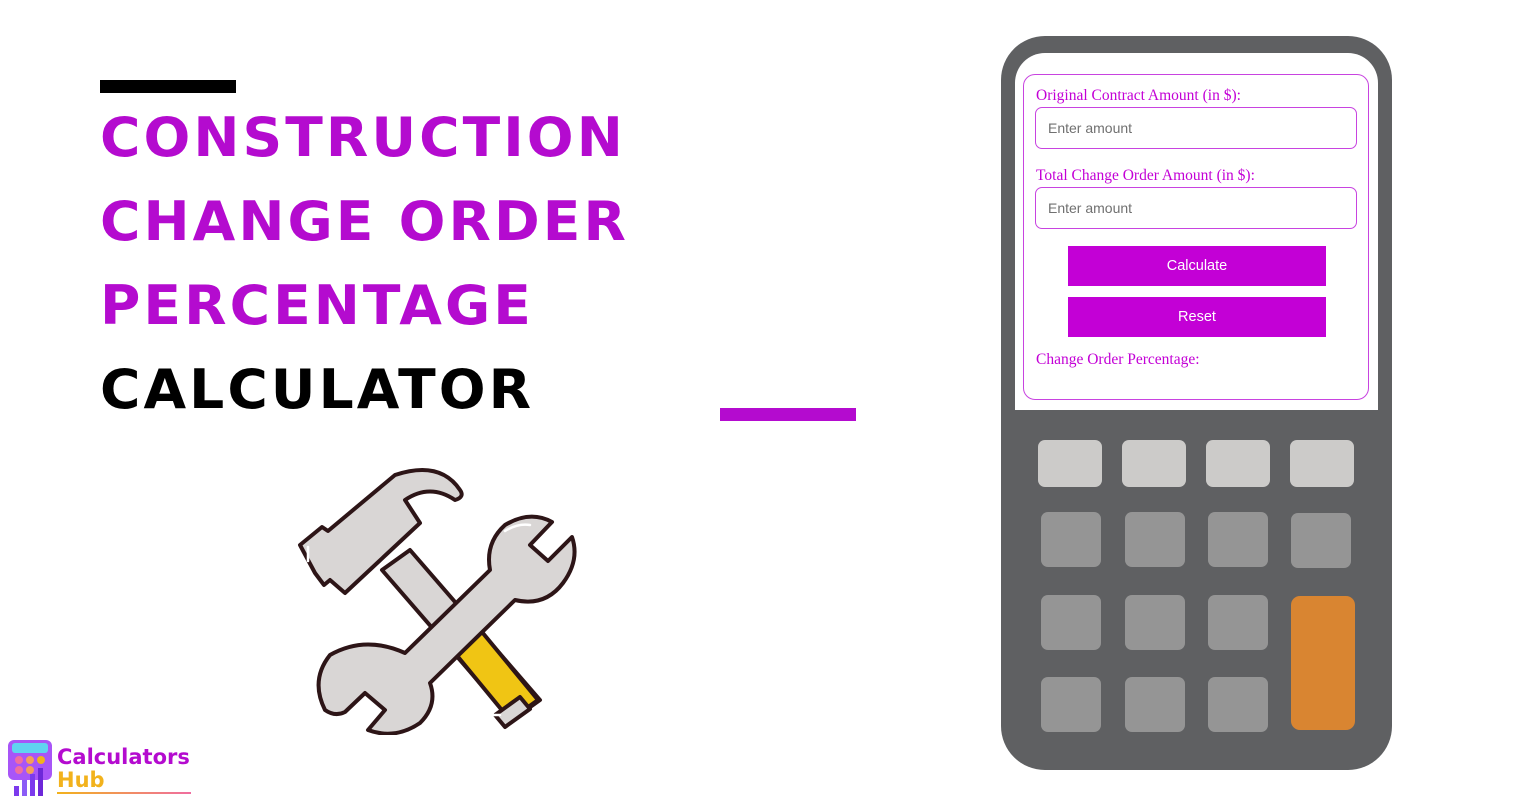 This screenshot has height=800, width=1520. I want to click on logo-text: Calculators Hub, so click(123, 768).